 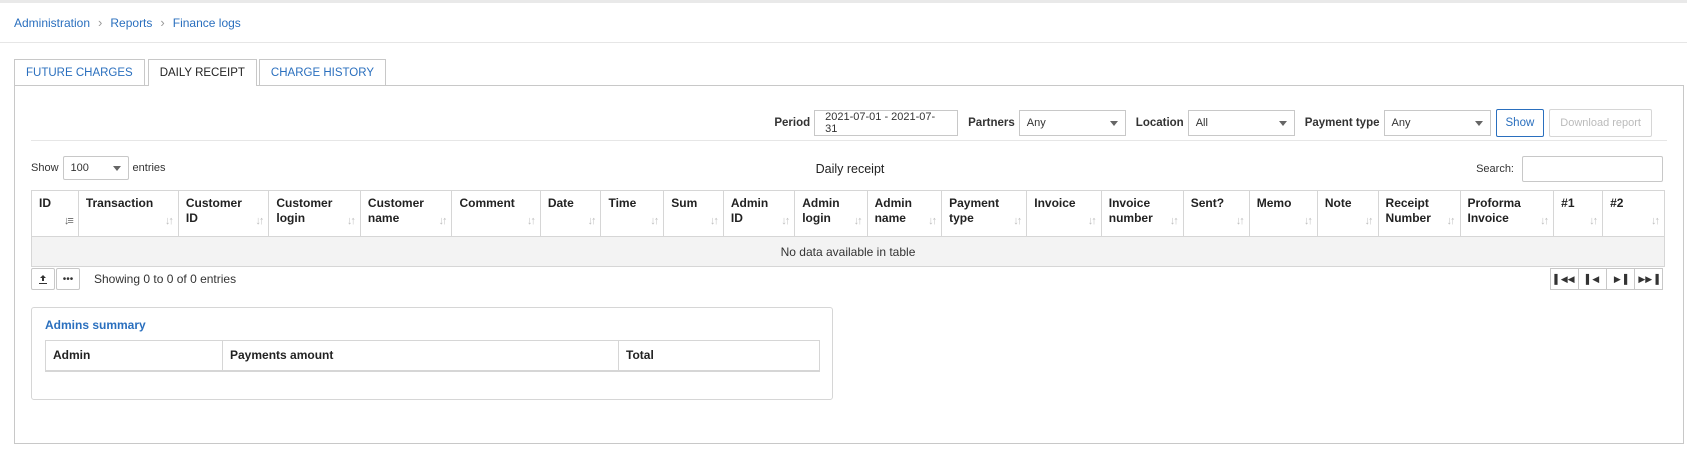 I want to click on column-header: Time ↓↑, so click(x=632, y=213).